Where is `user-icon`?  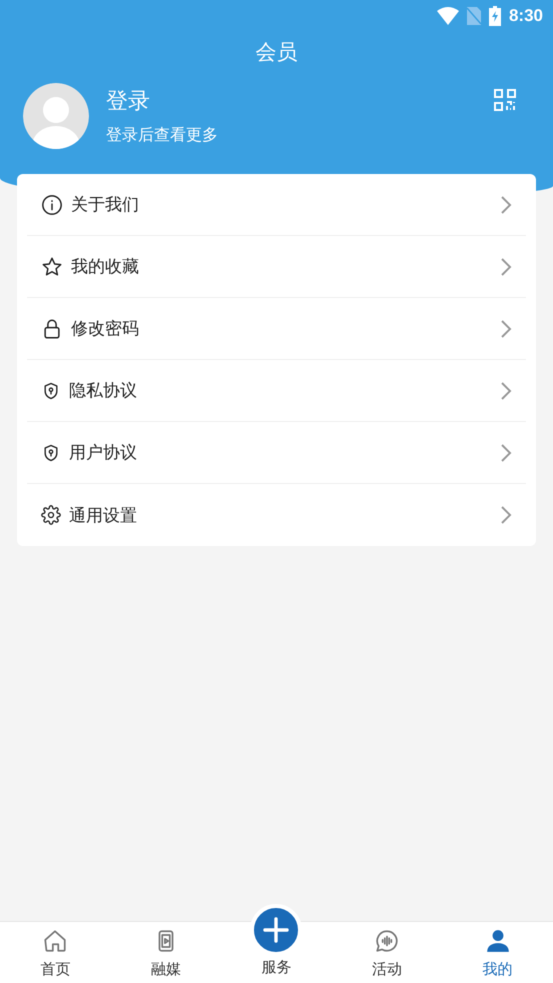 user-icon is located at coordinates (497, 941).